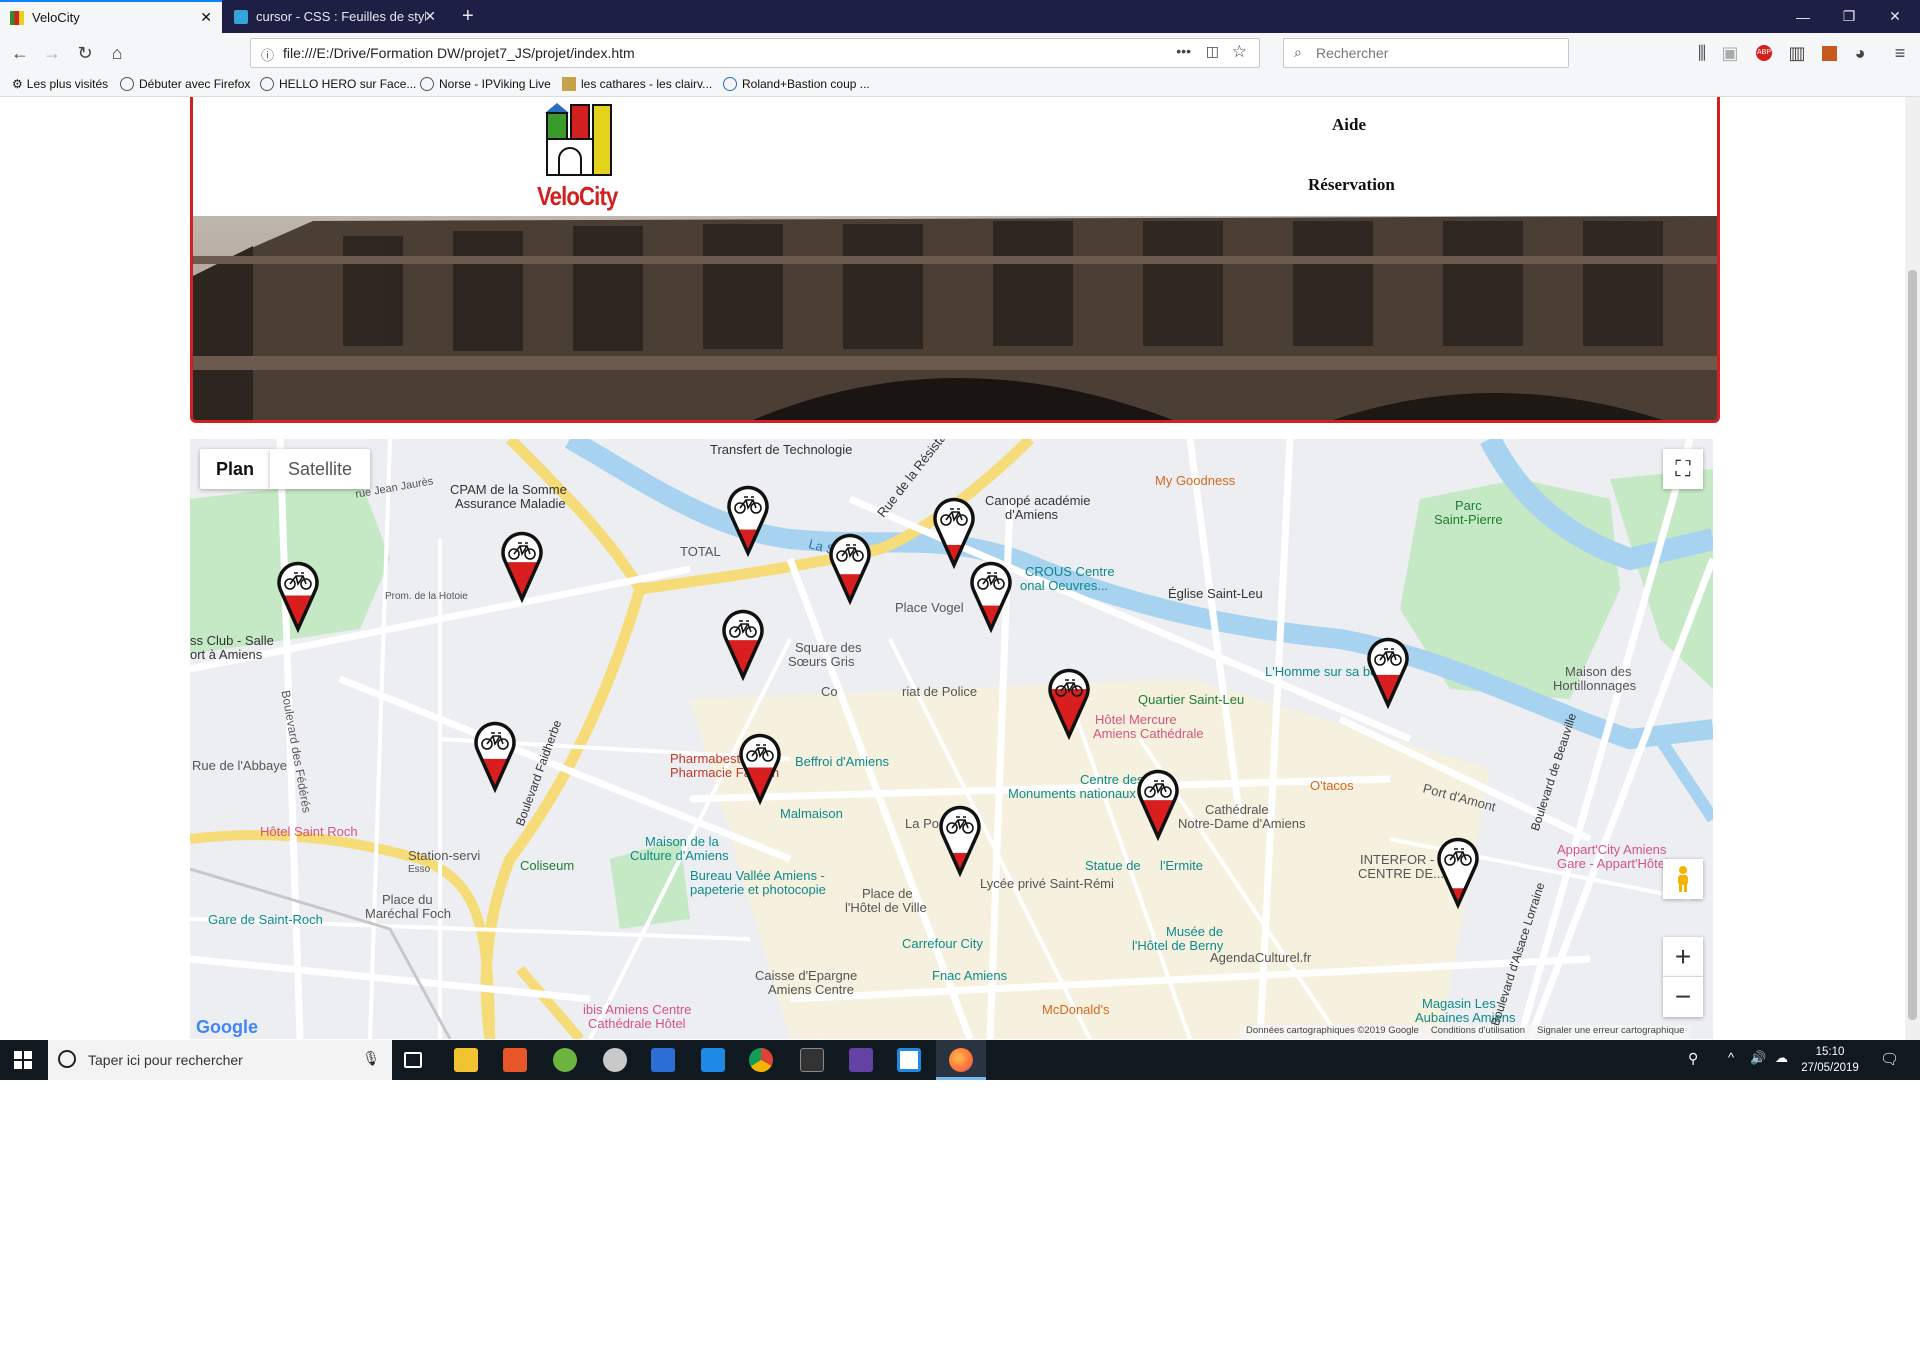  I want to click on velocity-logo: VeloCity, so click(581, 157).